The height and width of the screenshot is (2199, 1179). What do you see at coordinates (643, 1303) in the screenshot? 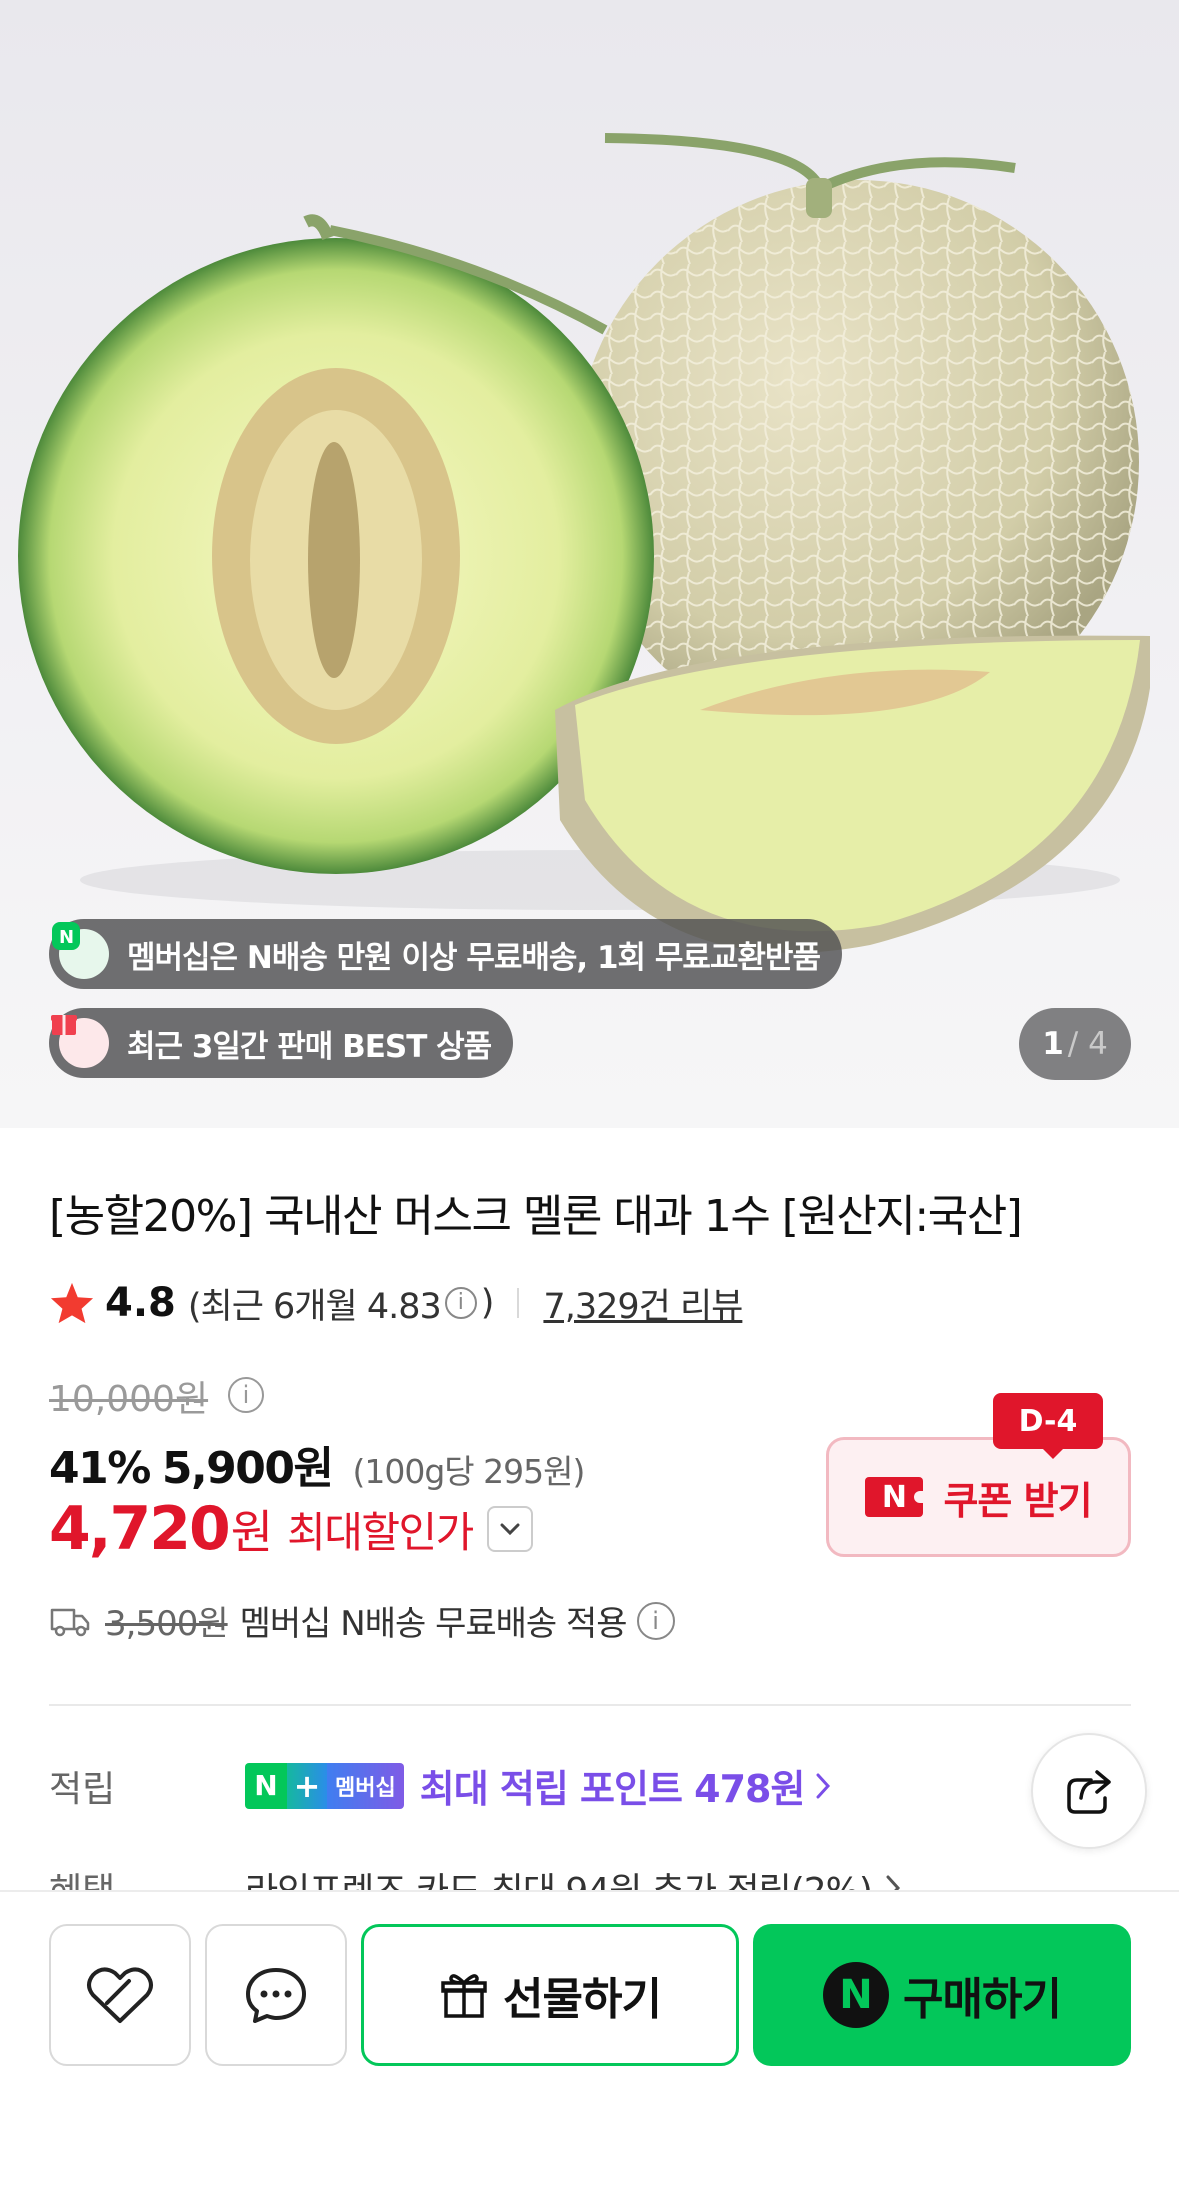
I see `review-count-link: 7,329건 리뷰` at bounding box center [643, 1303].